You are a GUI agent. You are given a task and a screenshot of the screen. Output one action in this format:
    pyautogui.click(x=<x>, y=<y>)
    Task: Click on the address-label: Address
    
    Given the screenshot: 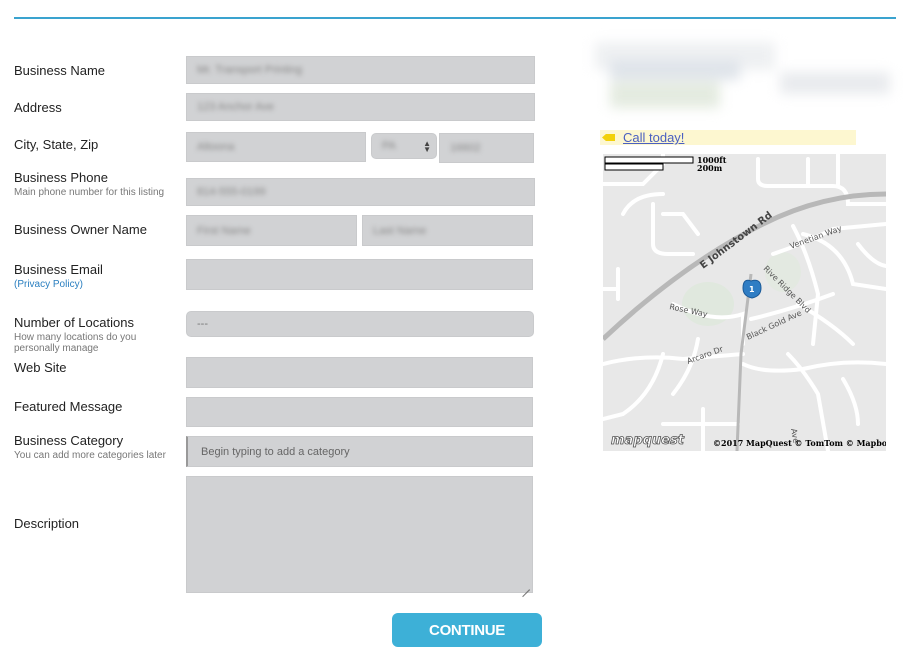 What is the action you would take?
    pyautogui.click(x=38, y=107)
    